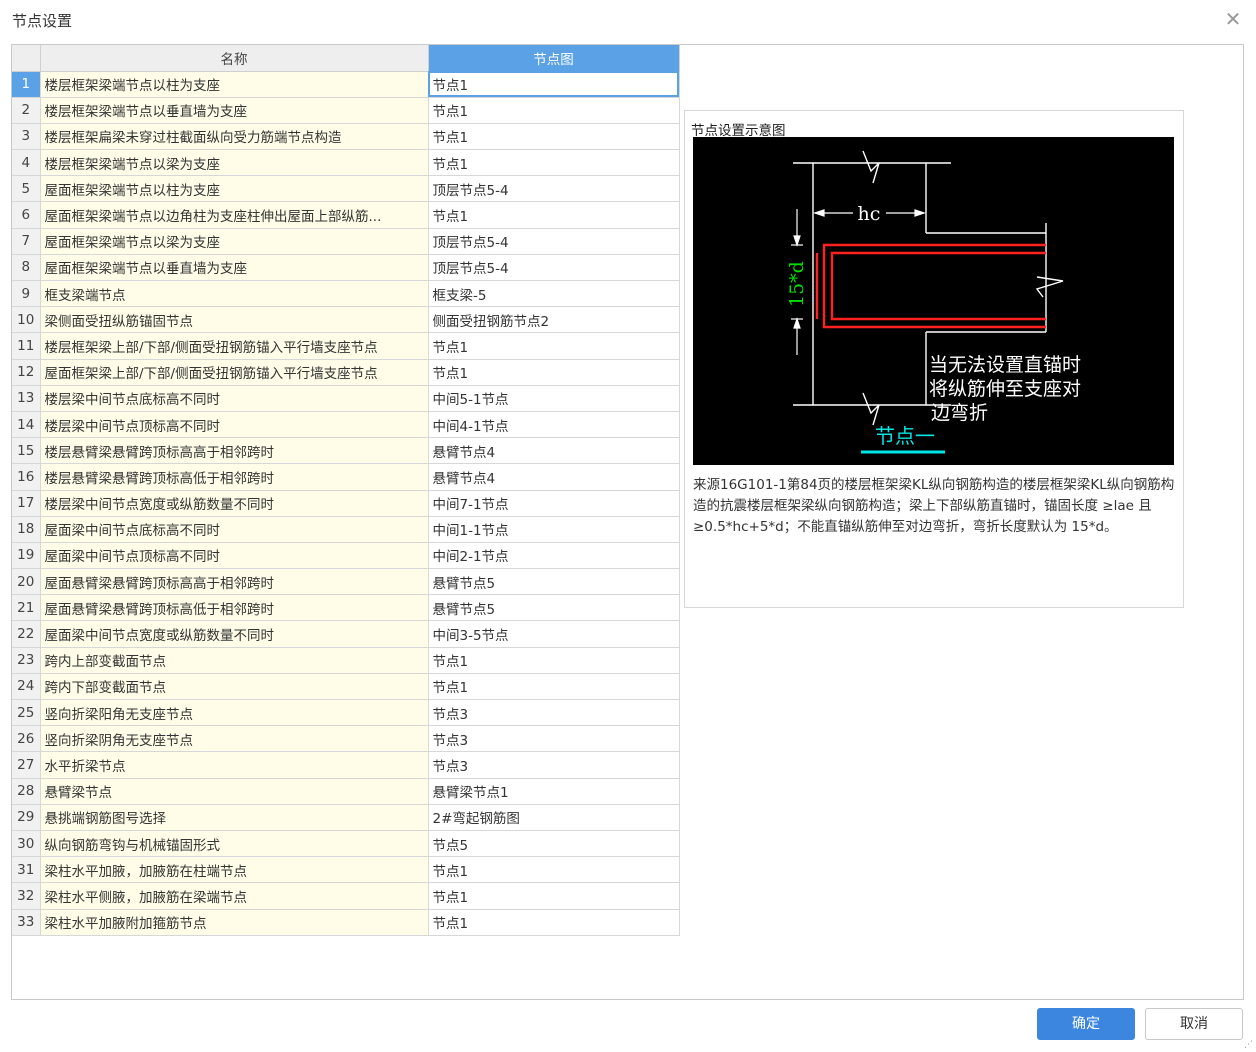  Describe the element at coordinates (554, 398) in the screenshot. I see `row-node-value: 中间5-1节点` at that location.